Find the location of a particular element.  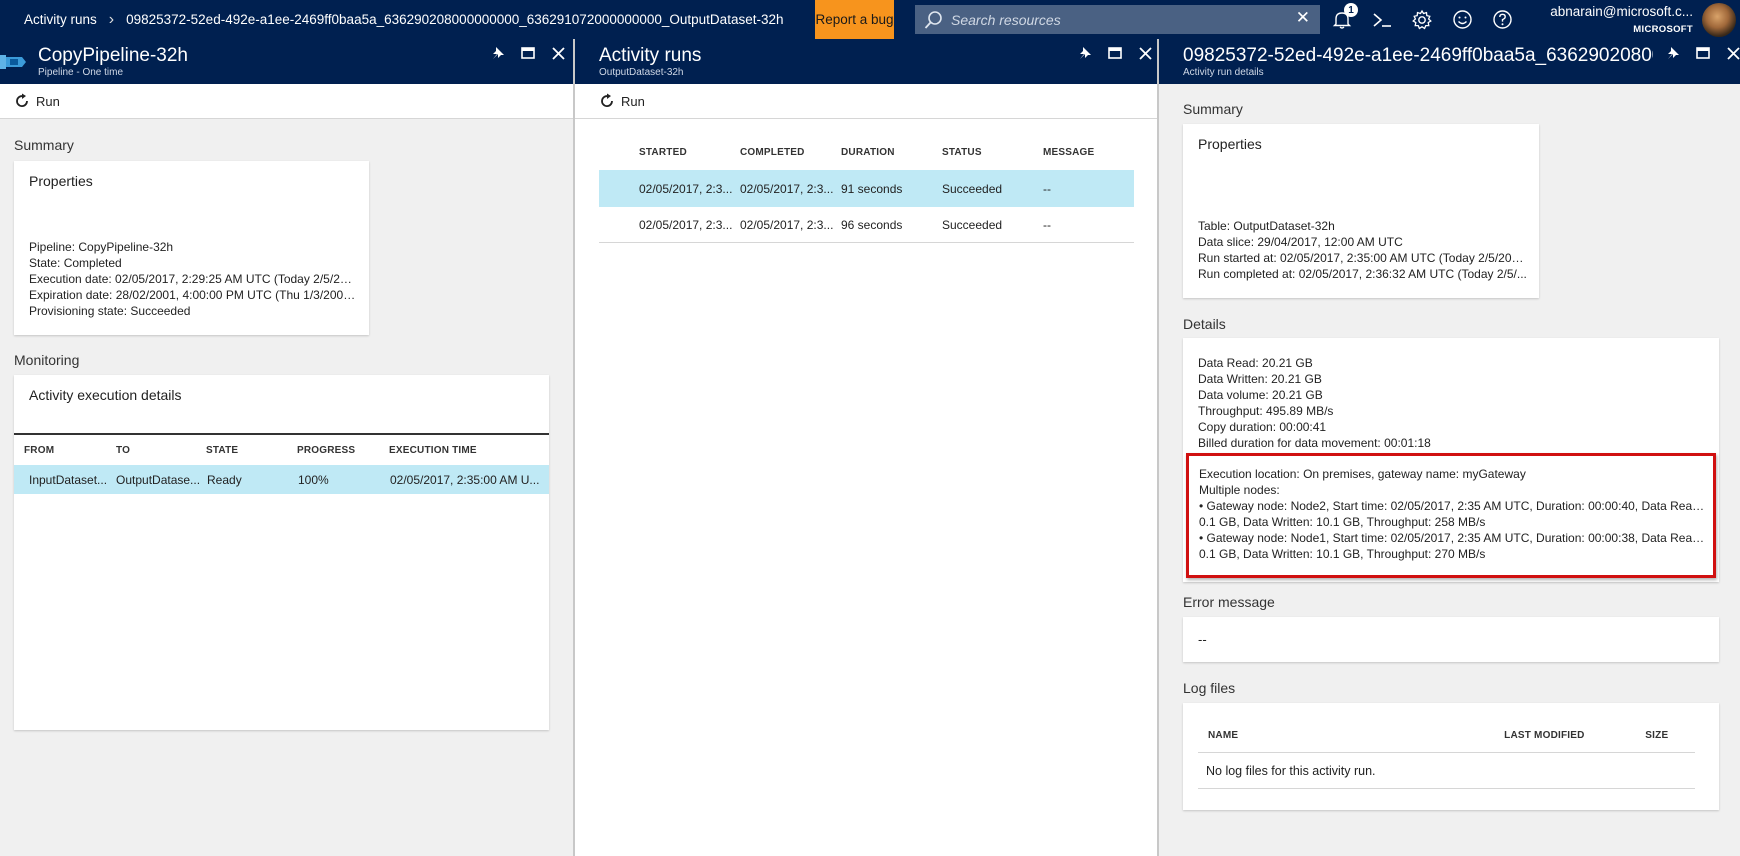

property-line: Data slice: 29/04/2017, 12:00 AM UTC is located at coordinates (1300, 242).